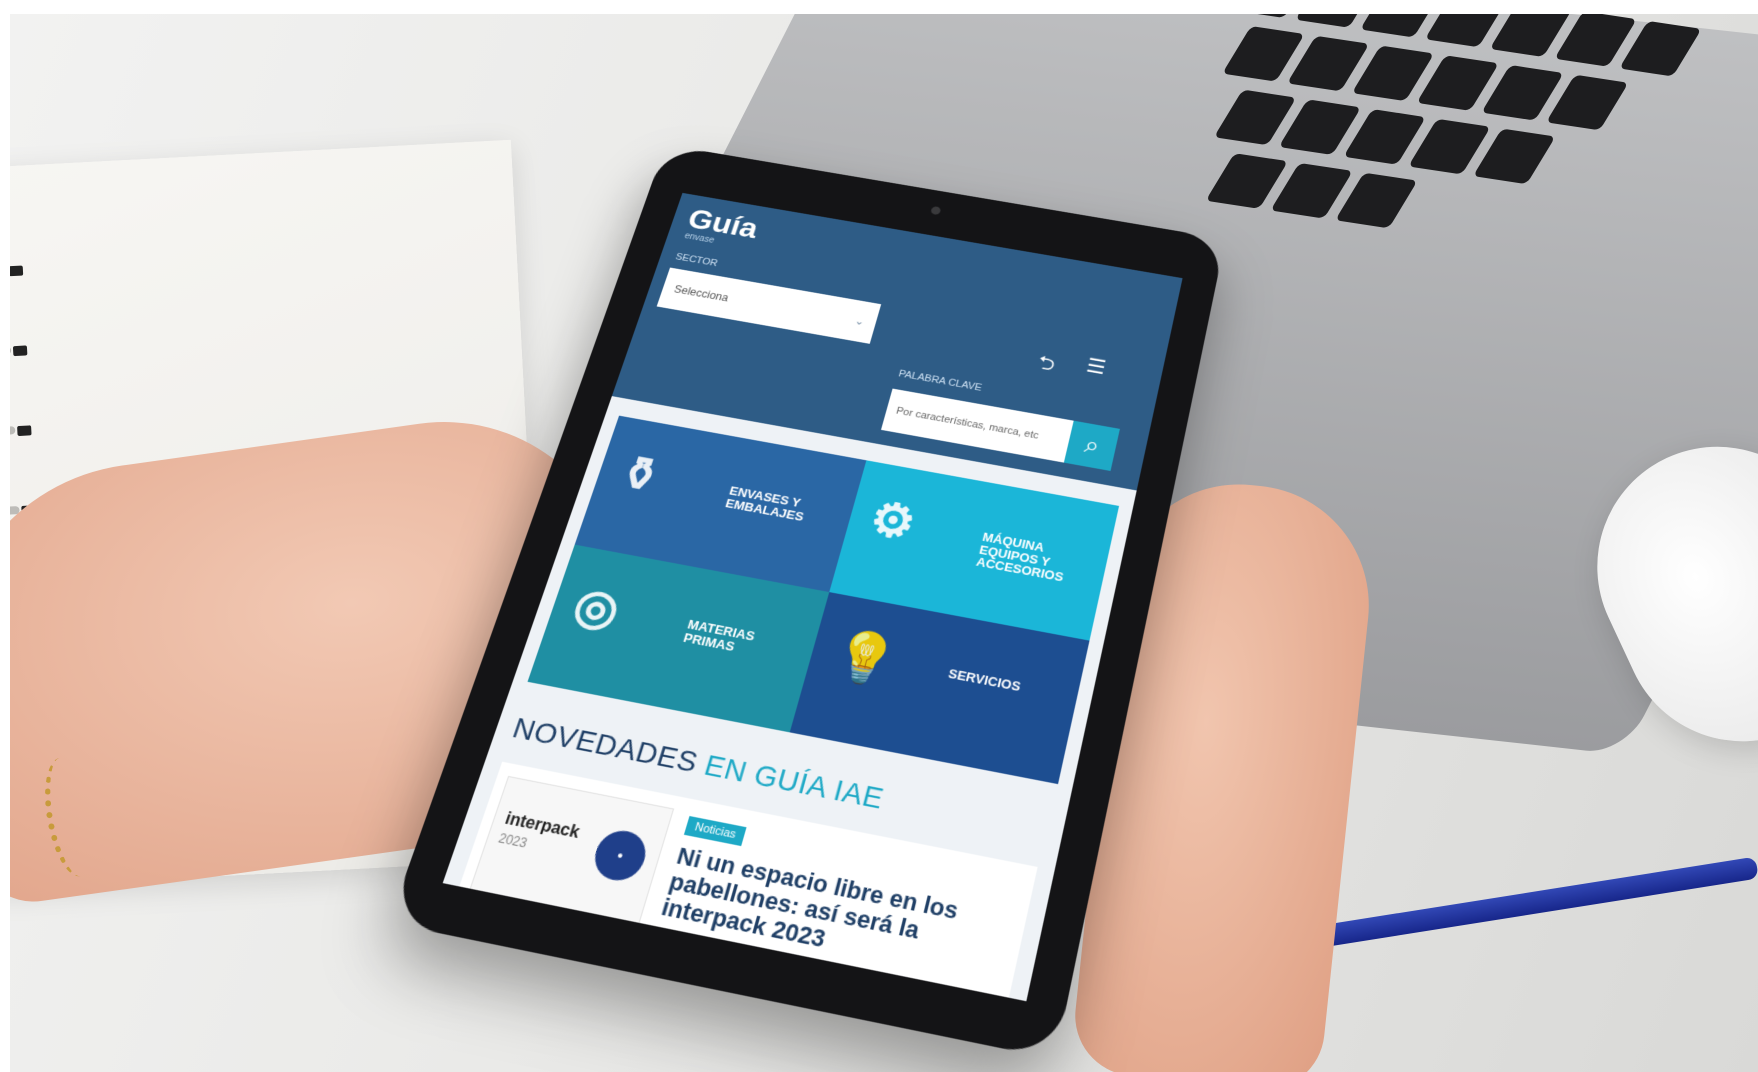  What do you see at coordinates (1519, 905) in the screenshot?
I see `pen` at bounding box center [1519, 905].